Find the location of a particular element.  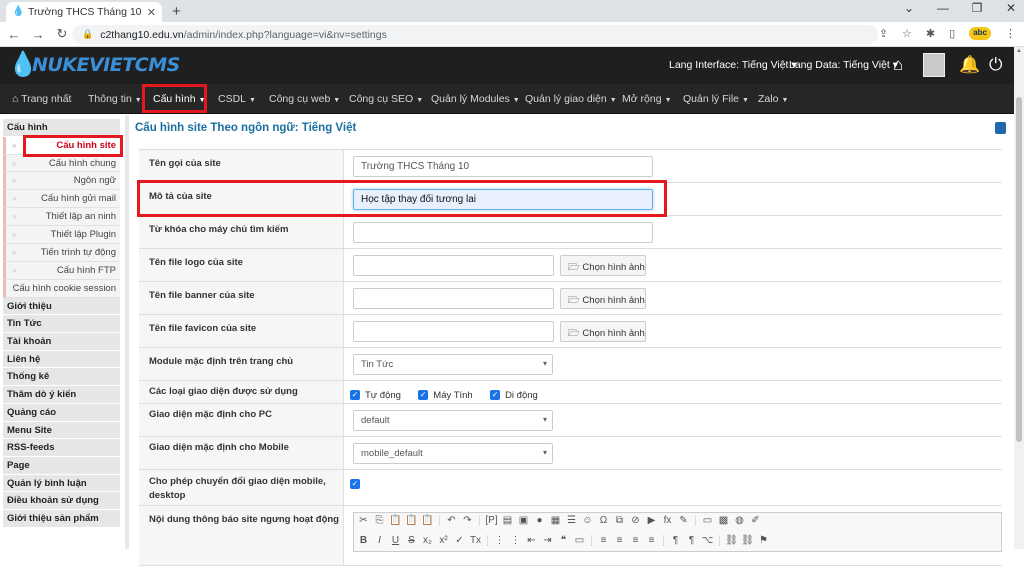

sidebar-item-an-ninh: Thiết lập an ninh is located at coordinates (61, 217).